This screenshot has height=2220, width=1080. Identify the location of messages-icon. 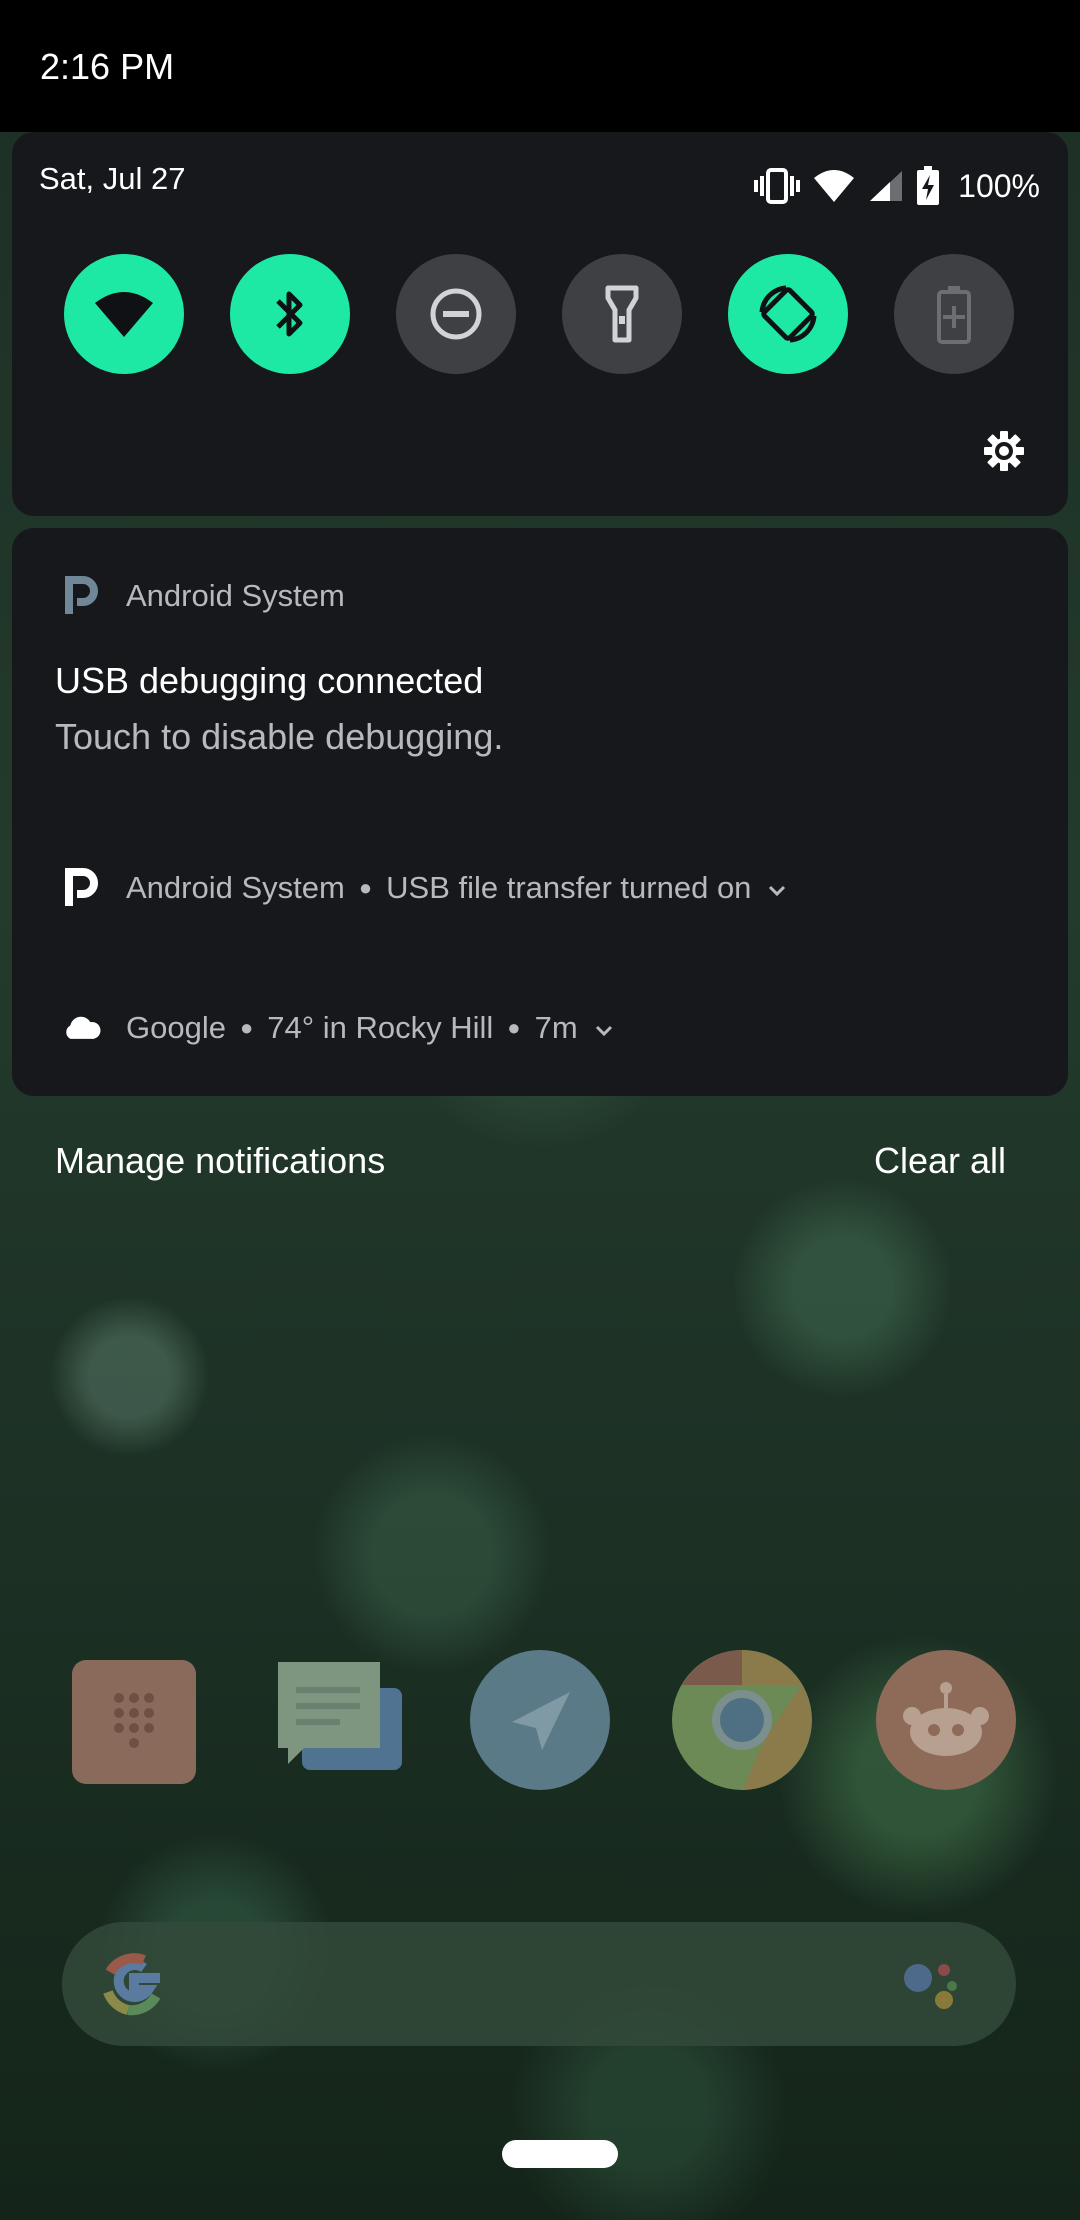
(340, 1720).